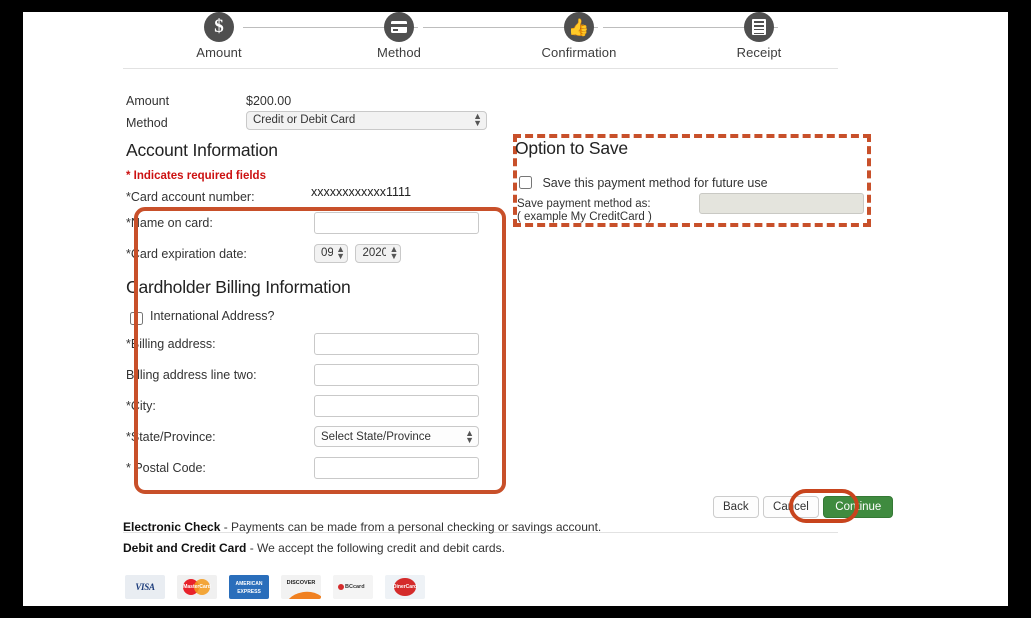 This screenshot has height=618, width=1031. I want to click on mastercard-label: MasterCard, so click(197, 587).